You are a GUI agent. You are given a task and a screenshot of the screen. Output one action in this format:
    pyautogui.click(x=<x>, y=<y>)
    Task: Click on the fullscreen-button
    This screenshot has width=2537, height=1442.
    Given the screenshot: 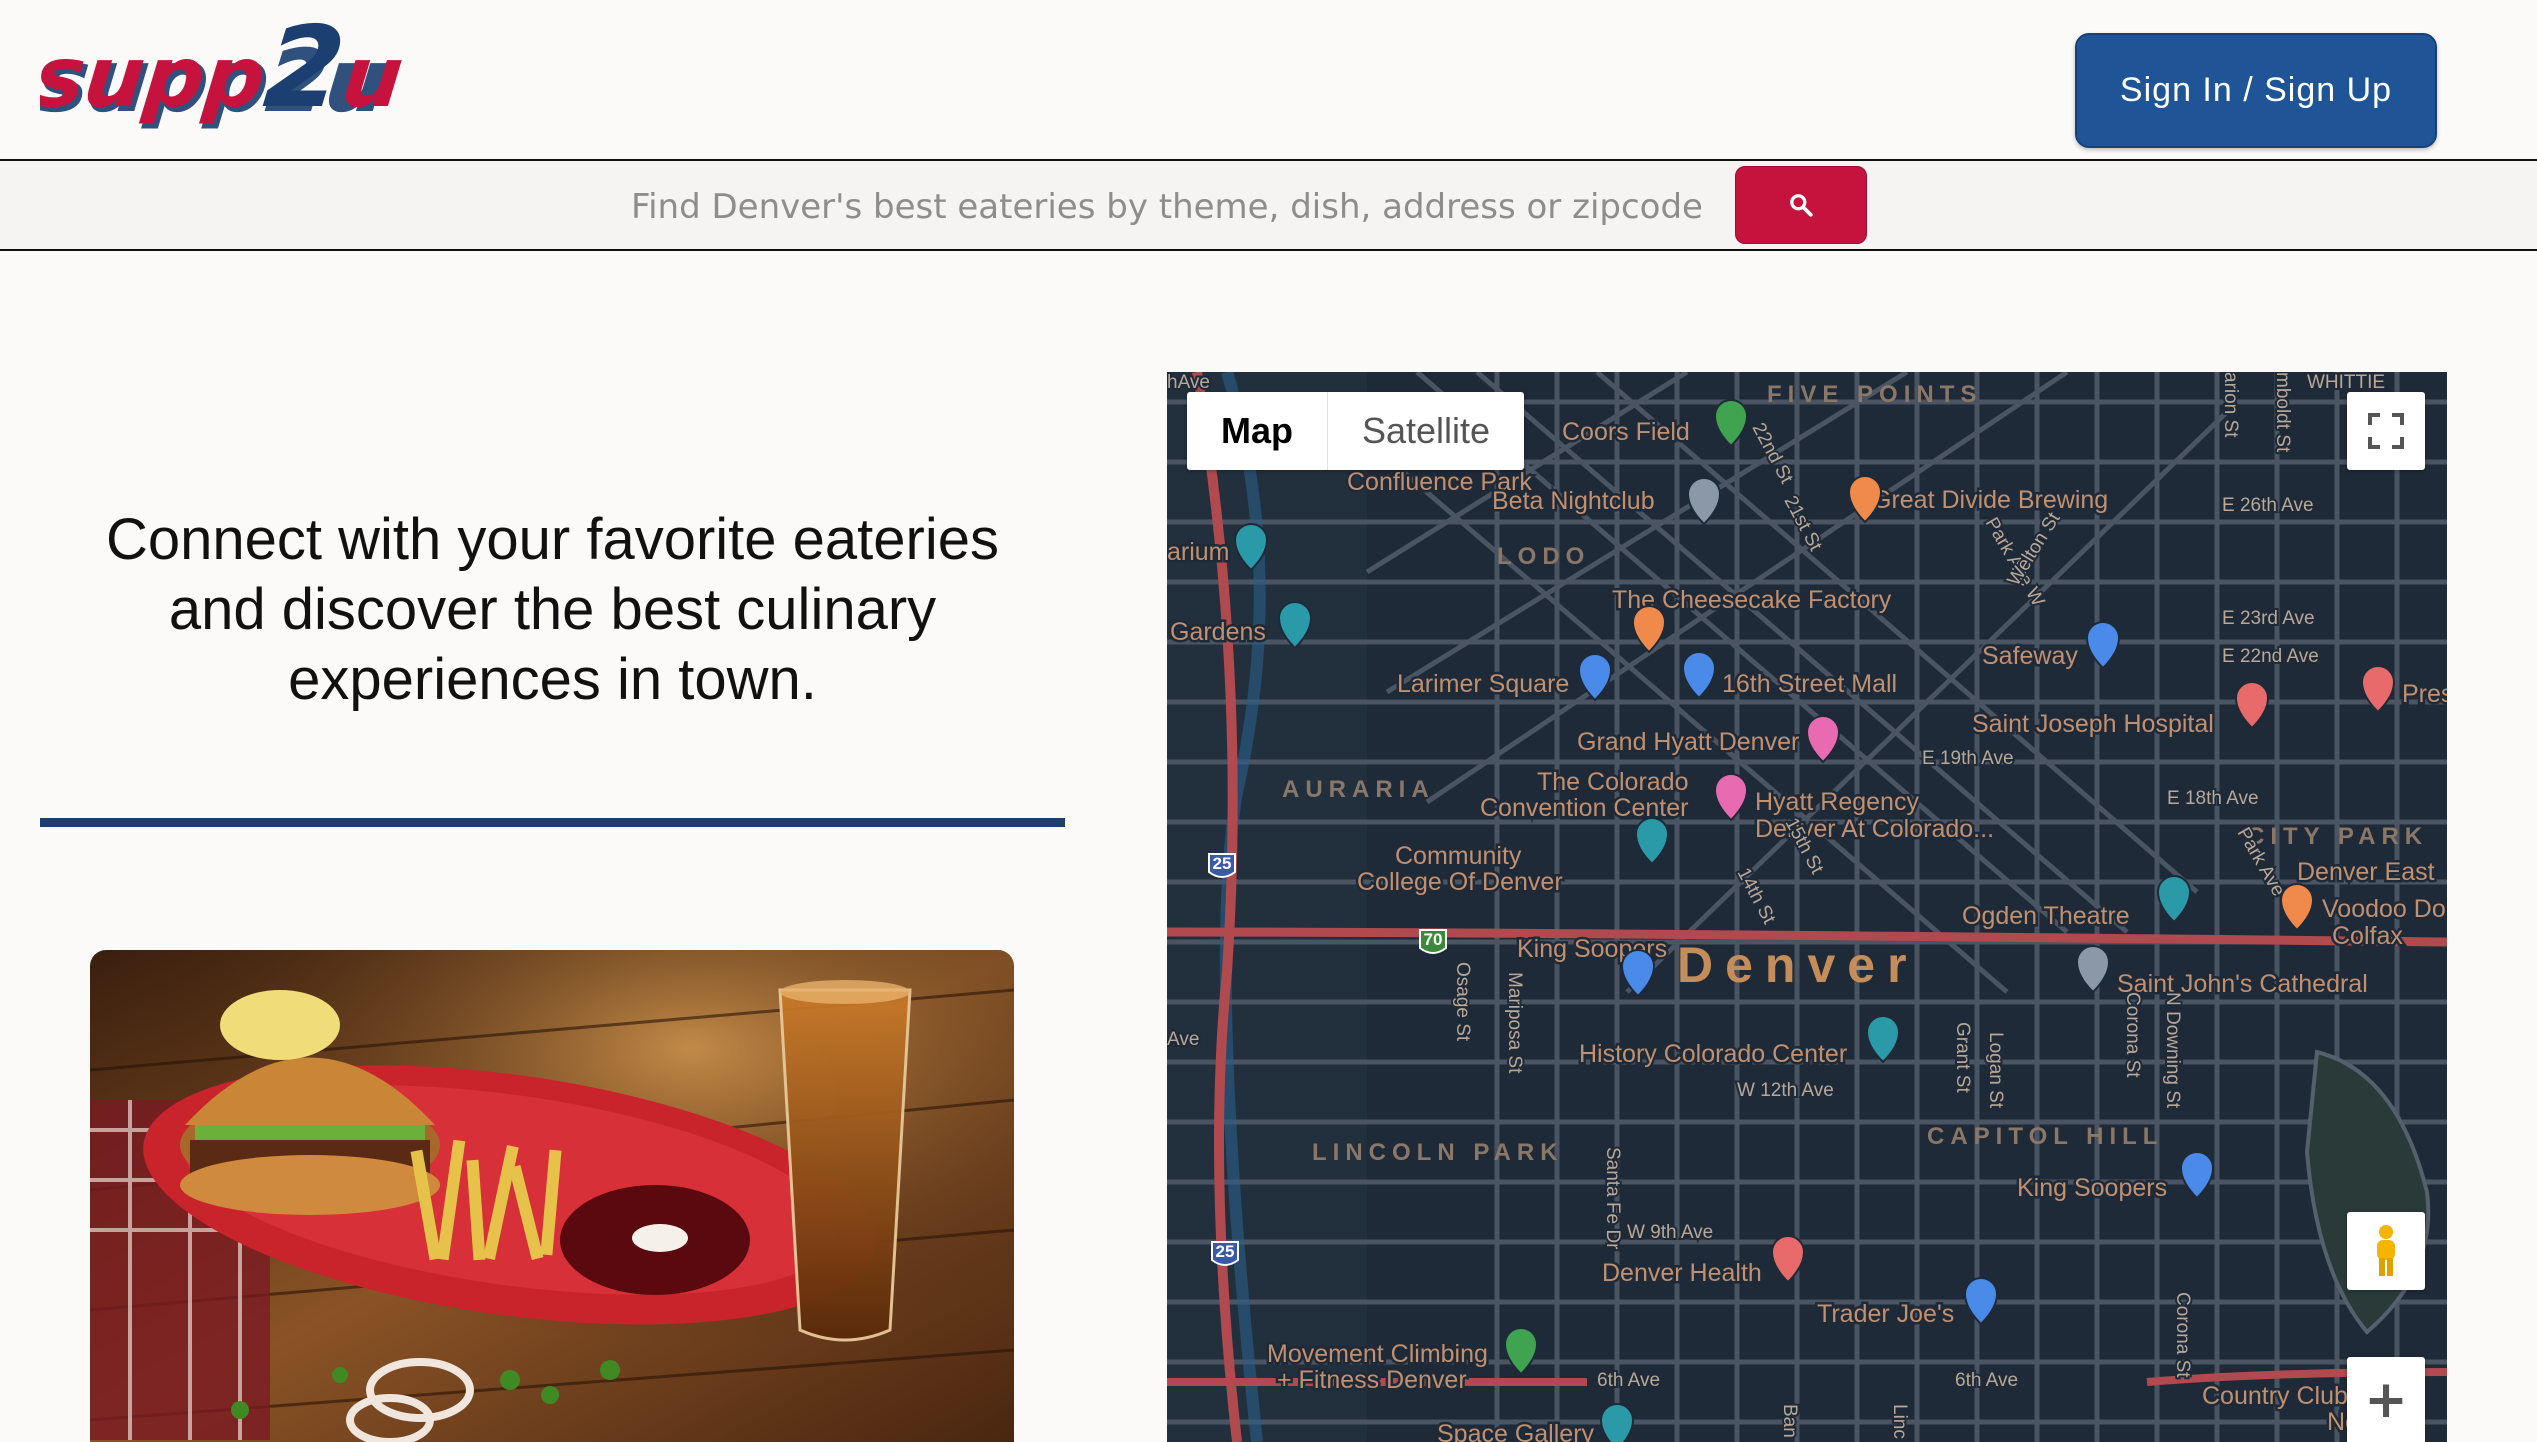 What is the action you would take?
    pyautogui.click(x=2386, y=431)
    